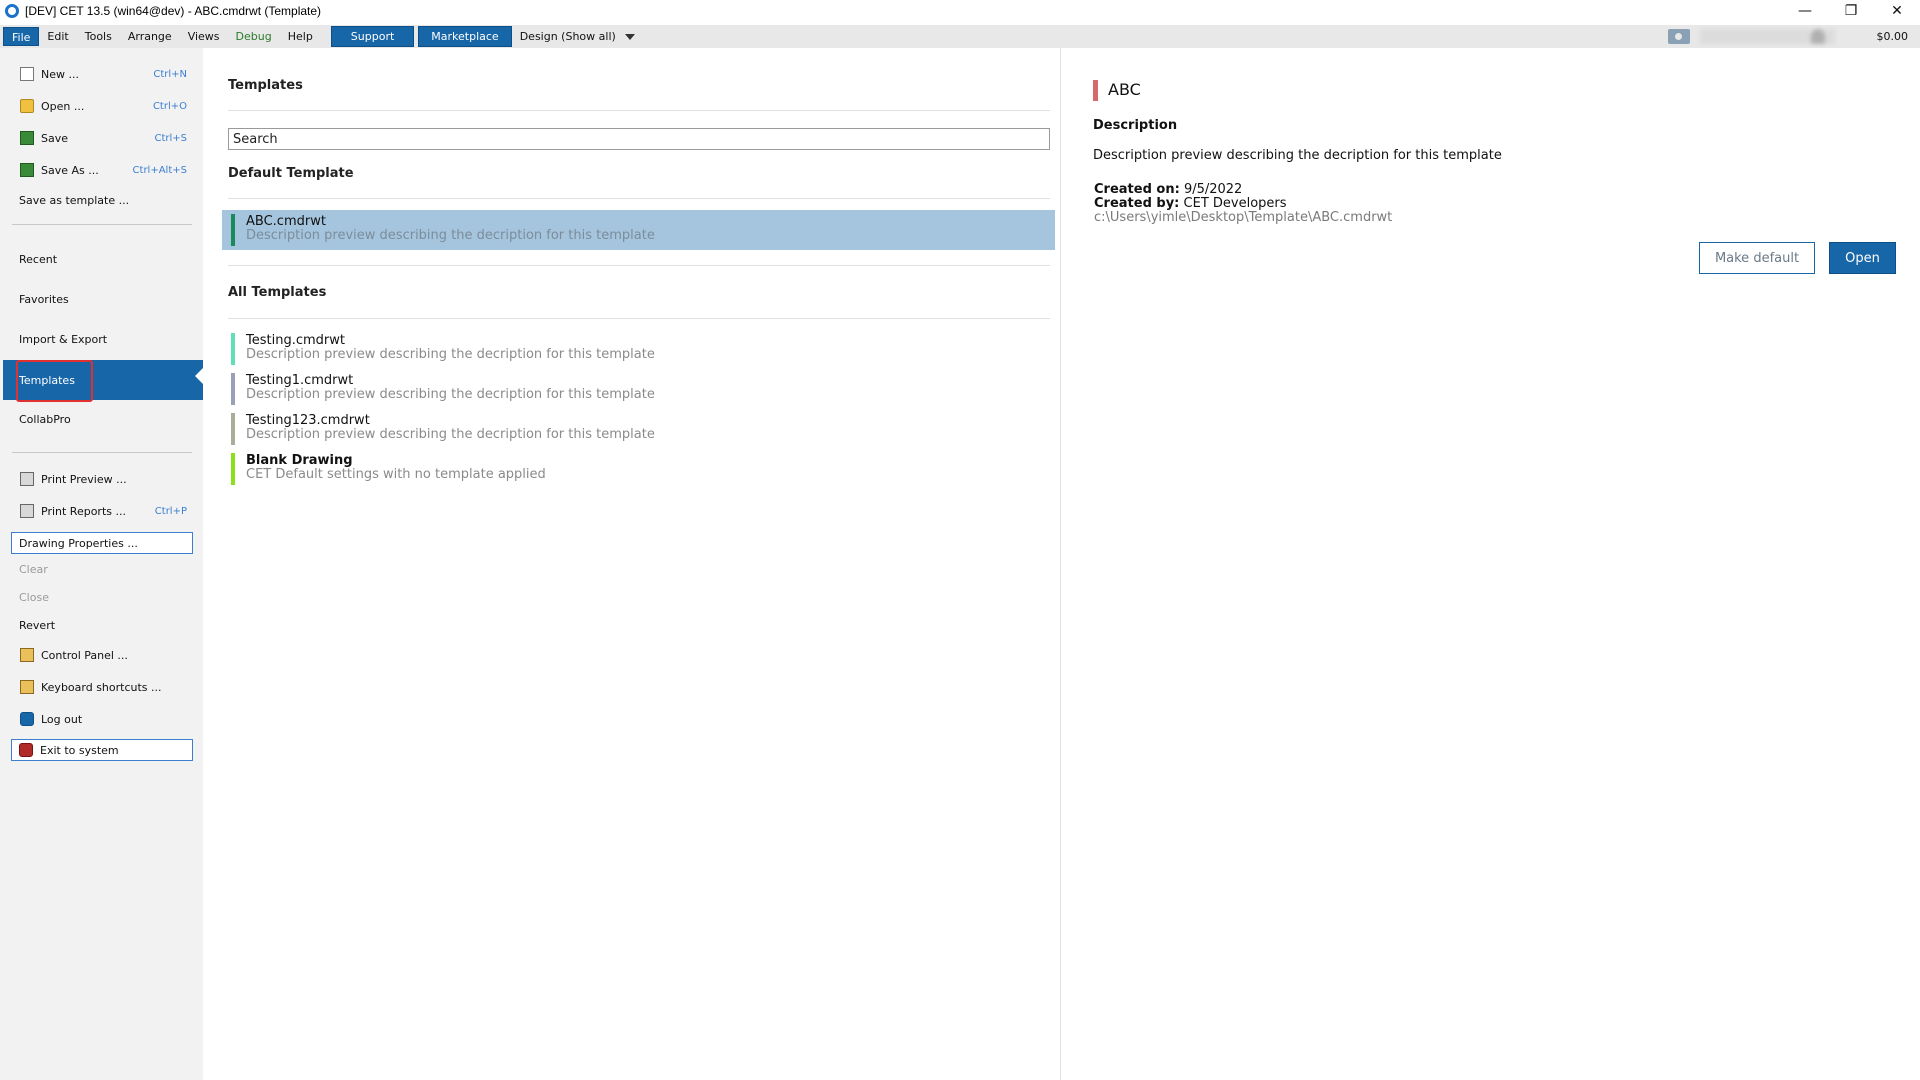 The height and width of the screenshot is (1080, 1920). Describe the element at coordinates (1897, 11) in the screenshot. I see `close-button: ✕` at that location.